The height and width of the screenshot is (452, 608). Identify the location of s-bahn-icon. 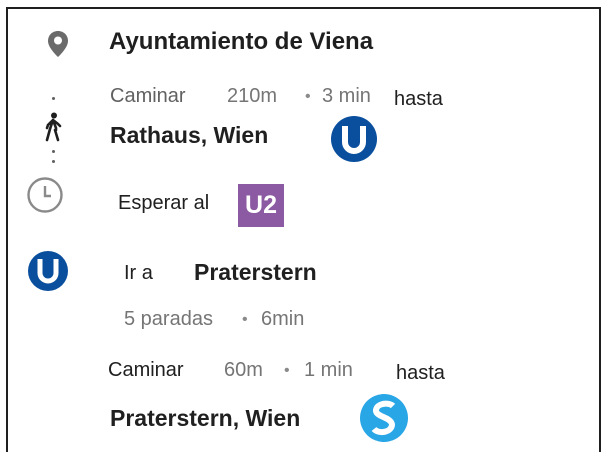
(384, 418).